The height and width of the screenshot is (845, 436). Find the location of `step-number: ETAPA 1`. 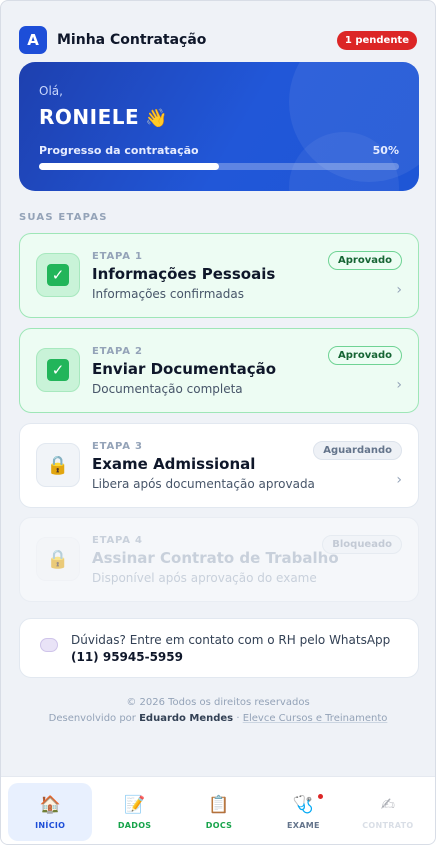

step-number: ETAPA 1 is located at coordinates (117, 256).